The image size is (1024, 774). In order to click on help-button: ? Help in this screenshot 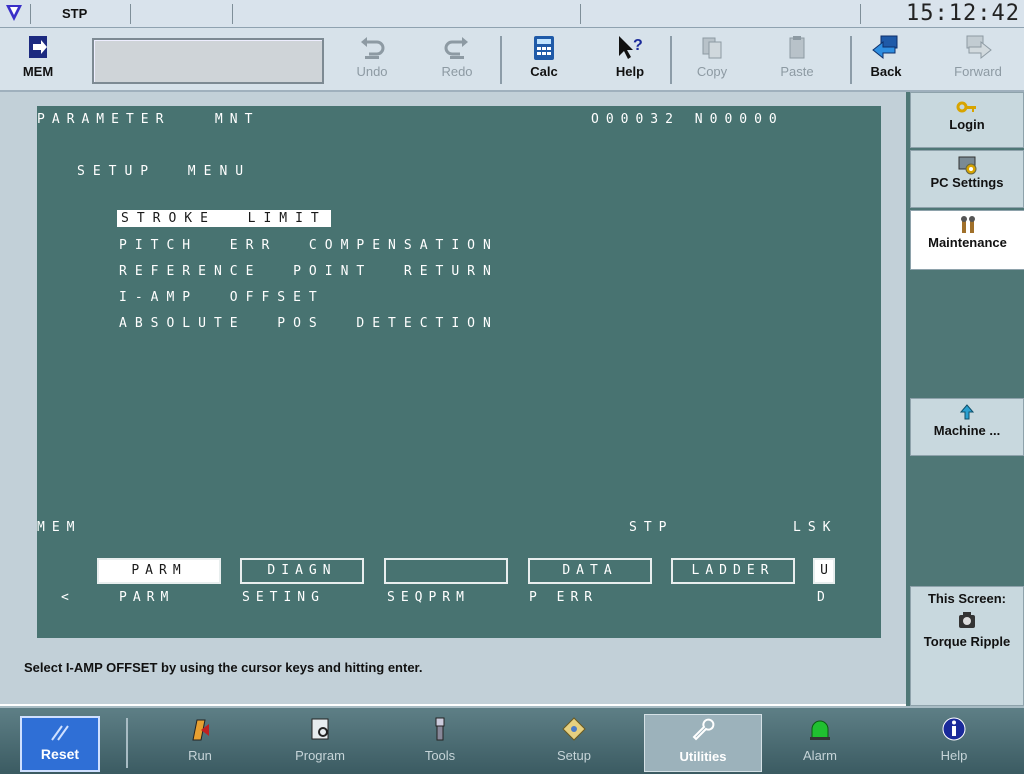, I will do `click(630, 60)`.